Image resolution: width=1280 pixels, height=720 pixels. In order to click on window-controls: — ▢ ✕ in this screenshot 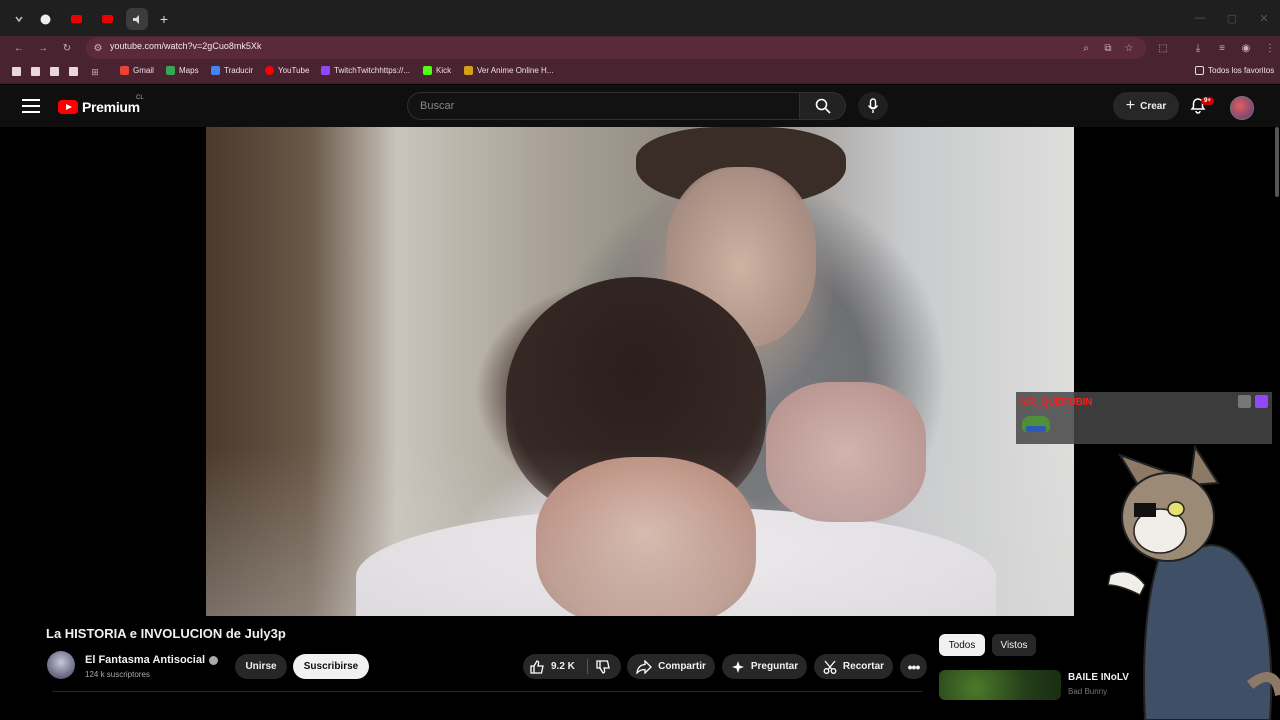, I will do `click(1232, 18)`.